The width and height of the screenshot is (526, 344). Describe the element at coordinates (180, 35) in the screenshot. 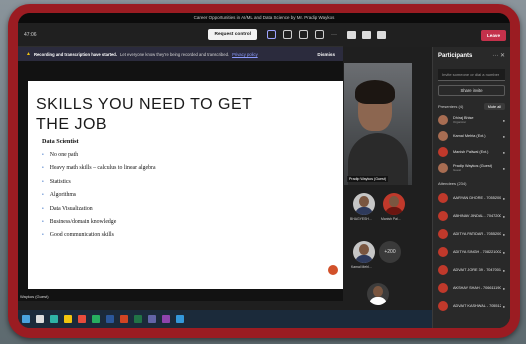

I see `content-toolbar: 47:06 Request control ···` at that location.